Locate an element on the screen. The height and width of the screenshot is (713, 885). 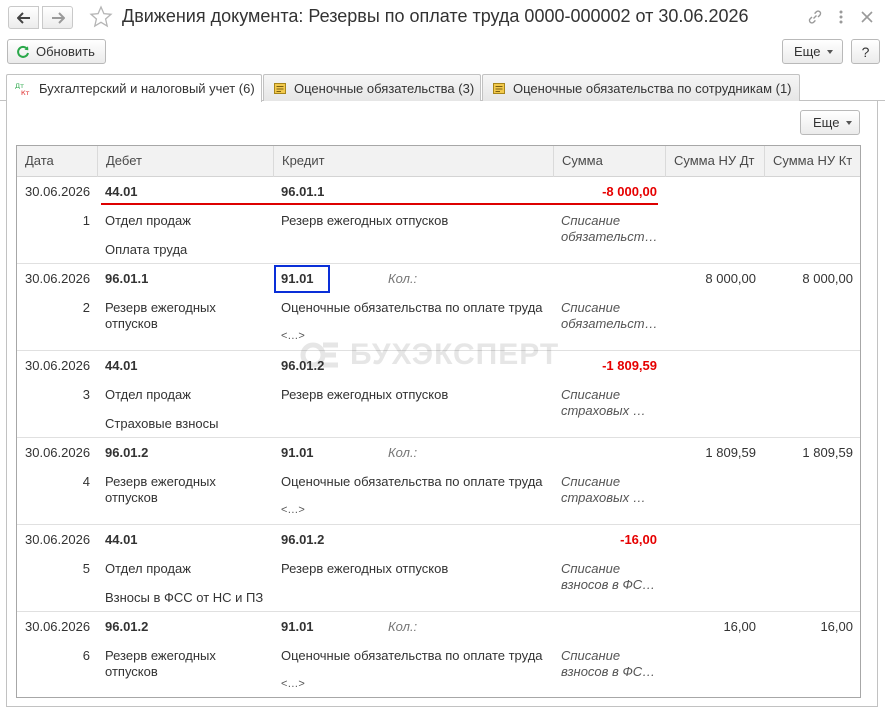
row-amount: -8 000,00 is located at coordinates (629, 191).